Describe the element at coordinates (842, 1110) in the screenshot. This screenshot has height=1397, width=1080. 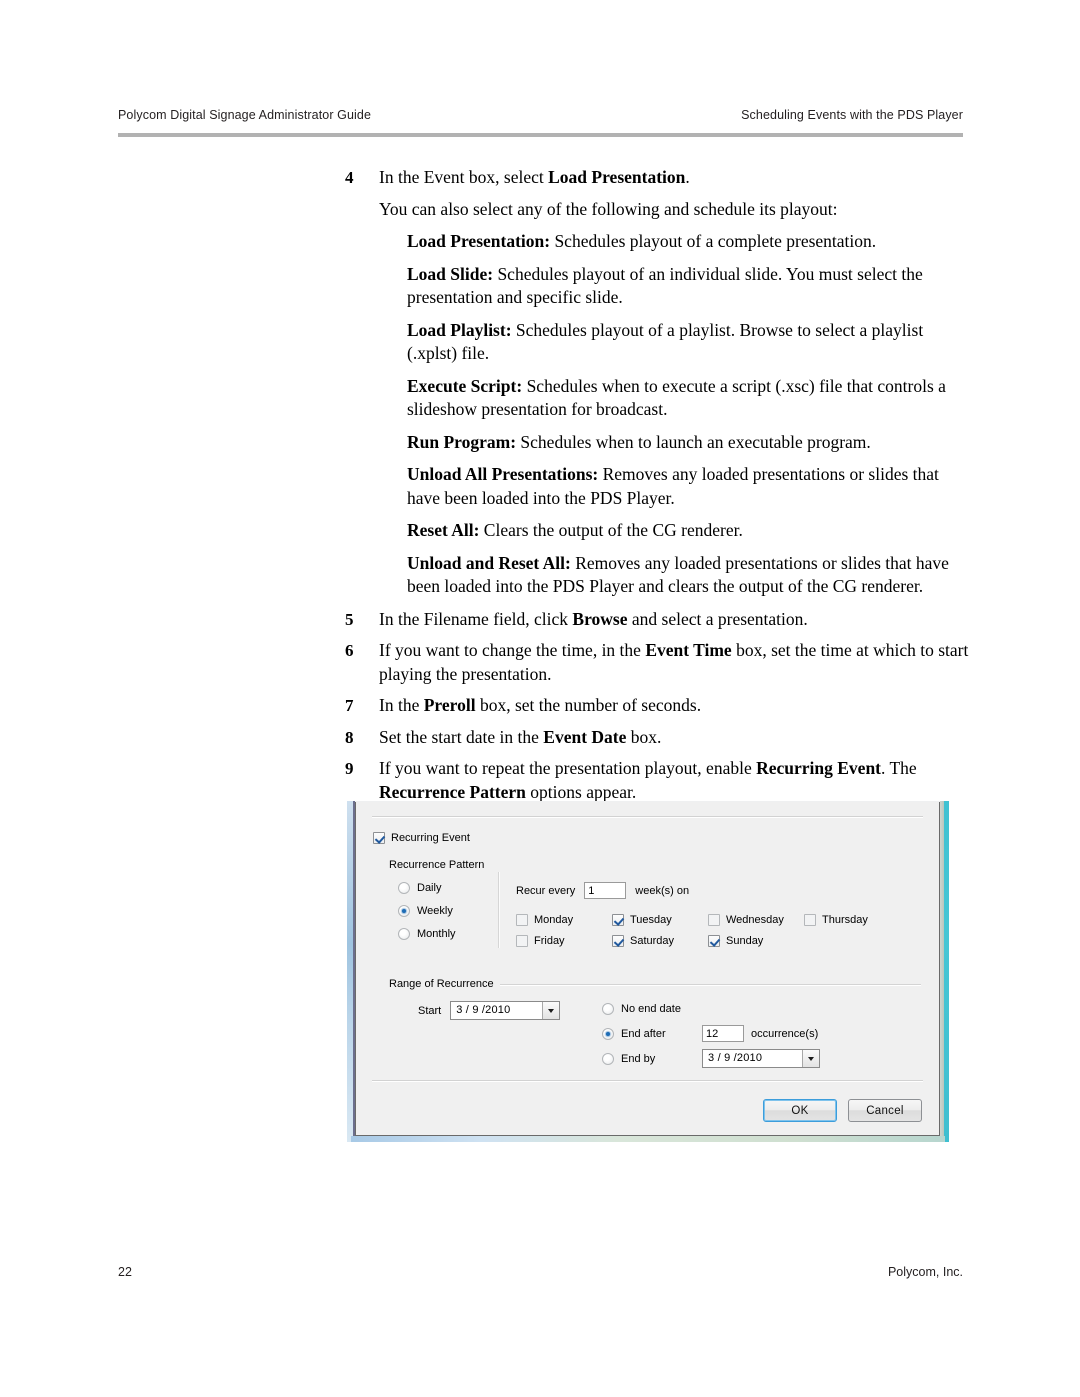
I see `dialog-button-bar: OK Cancel` at that location.